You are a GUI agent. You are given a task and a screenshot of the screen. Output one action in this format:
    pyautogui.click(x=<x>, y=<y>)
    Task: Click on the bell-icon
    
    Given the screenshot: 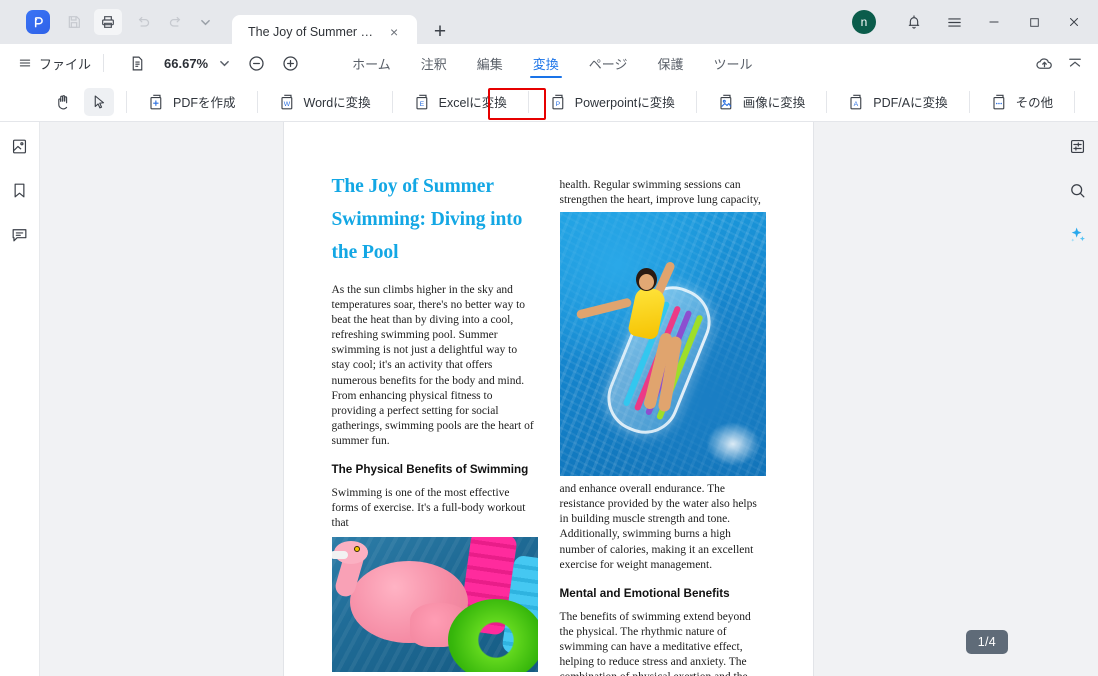 What is the action you would take?
    pyautogui.click(x=914, y=22)
    